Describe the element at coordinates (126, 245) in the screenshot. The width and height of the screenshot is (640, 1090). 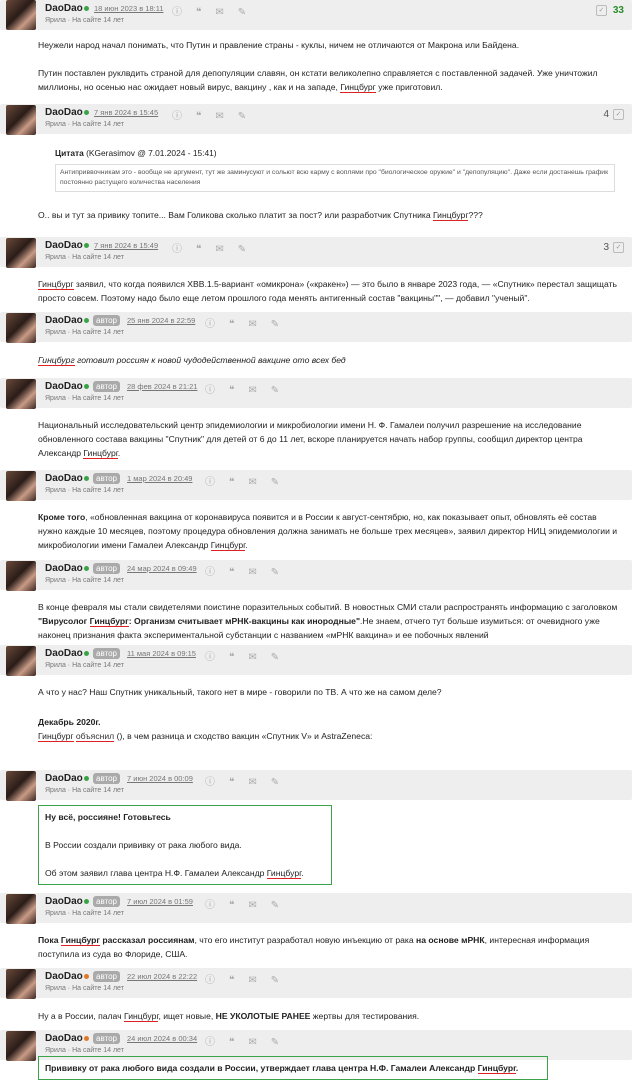
I see `comment-date: 7 янв 2024 в 15:49` at that location.